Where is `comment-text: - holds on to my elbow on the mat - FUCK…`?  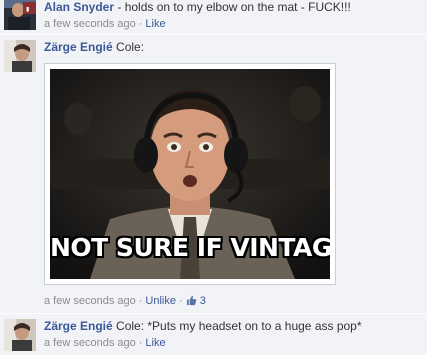
comment-text: - holds on to my elbow on the mat - FUCK… is located at coordinates (232, 7).